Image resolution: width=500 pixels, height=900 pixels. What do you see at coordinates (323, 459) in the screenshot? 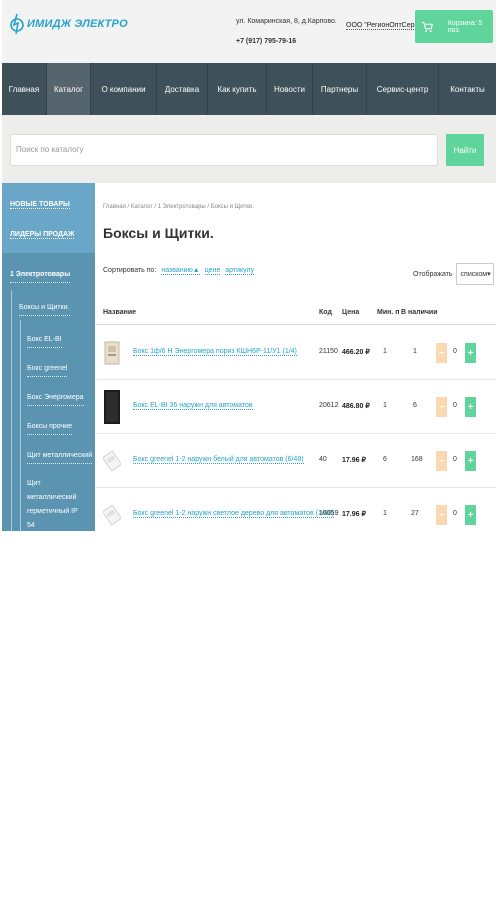
I see `product-code: 40` at bounding box center [323, 459].